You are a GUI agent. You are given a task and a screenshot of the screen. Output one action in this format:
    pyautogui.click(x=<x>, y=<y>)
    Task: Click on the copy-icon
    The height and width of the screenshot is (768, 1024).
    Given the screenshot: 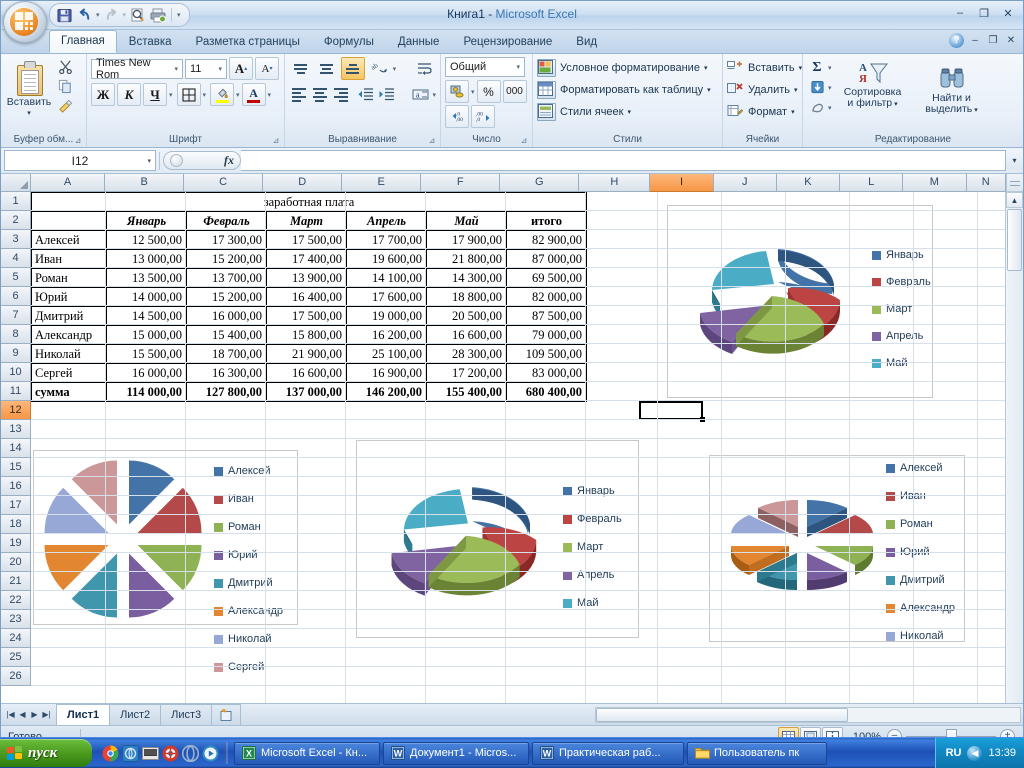 What is the action you would take?
    pyautogui.click(x=65, y=86)
    